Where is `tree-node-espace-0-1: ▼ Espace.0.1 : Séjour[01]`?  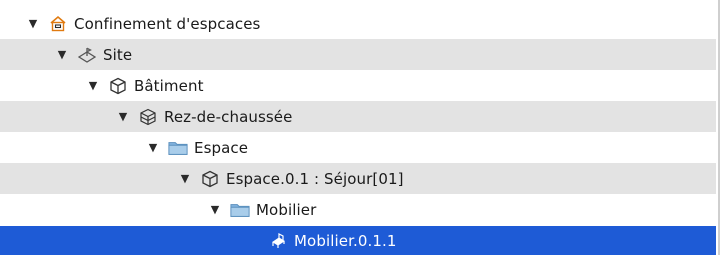
tree-node-espace-0-1: ▼ Espace.0.1 : Séjour[01] is located at coordinates (358, 178).